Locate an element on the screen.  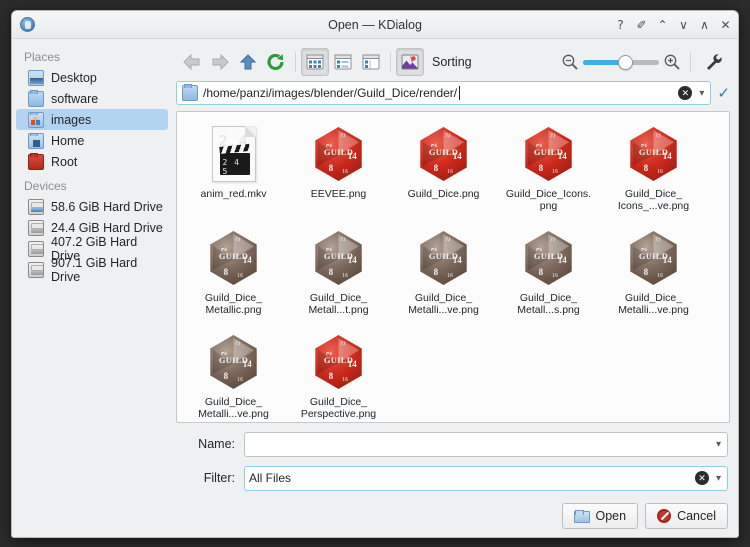
sidebar-item-desktop: Desktop is located at coordinates (92, 77).